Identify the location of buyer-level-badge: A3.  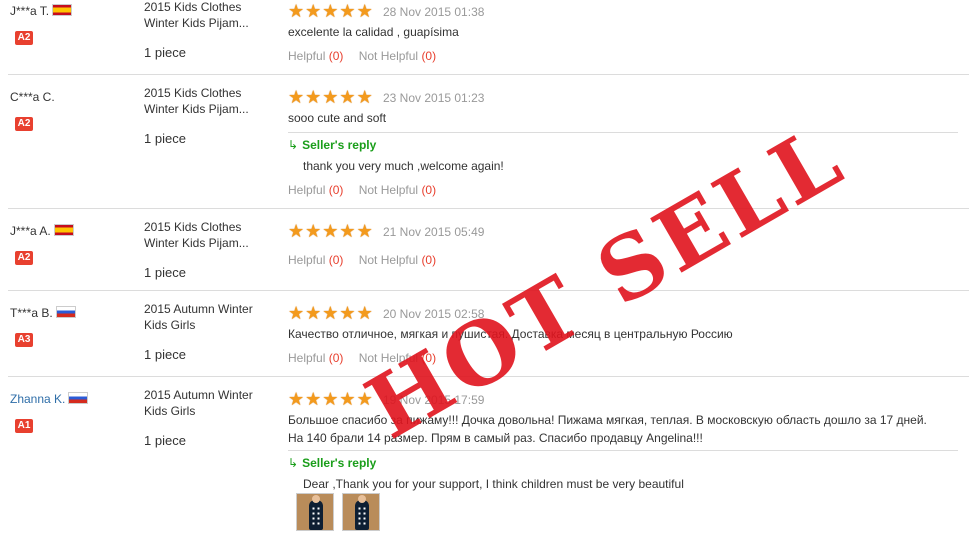
(24, 340).